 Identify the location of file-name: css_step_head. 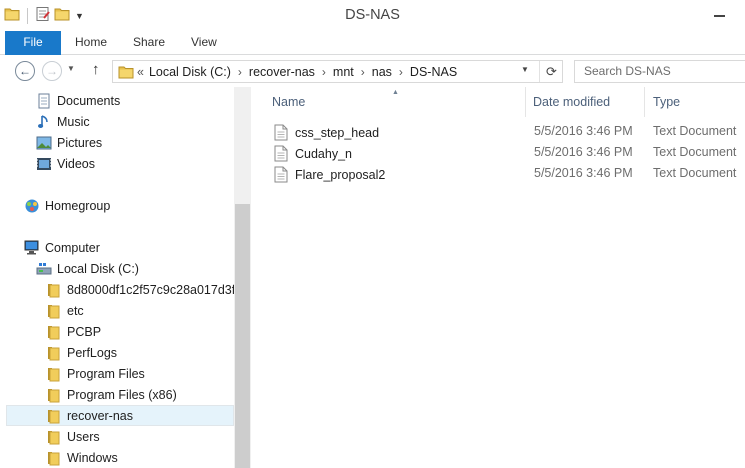
(337, 132).